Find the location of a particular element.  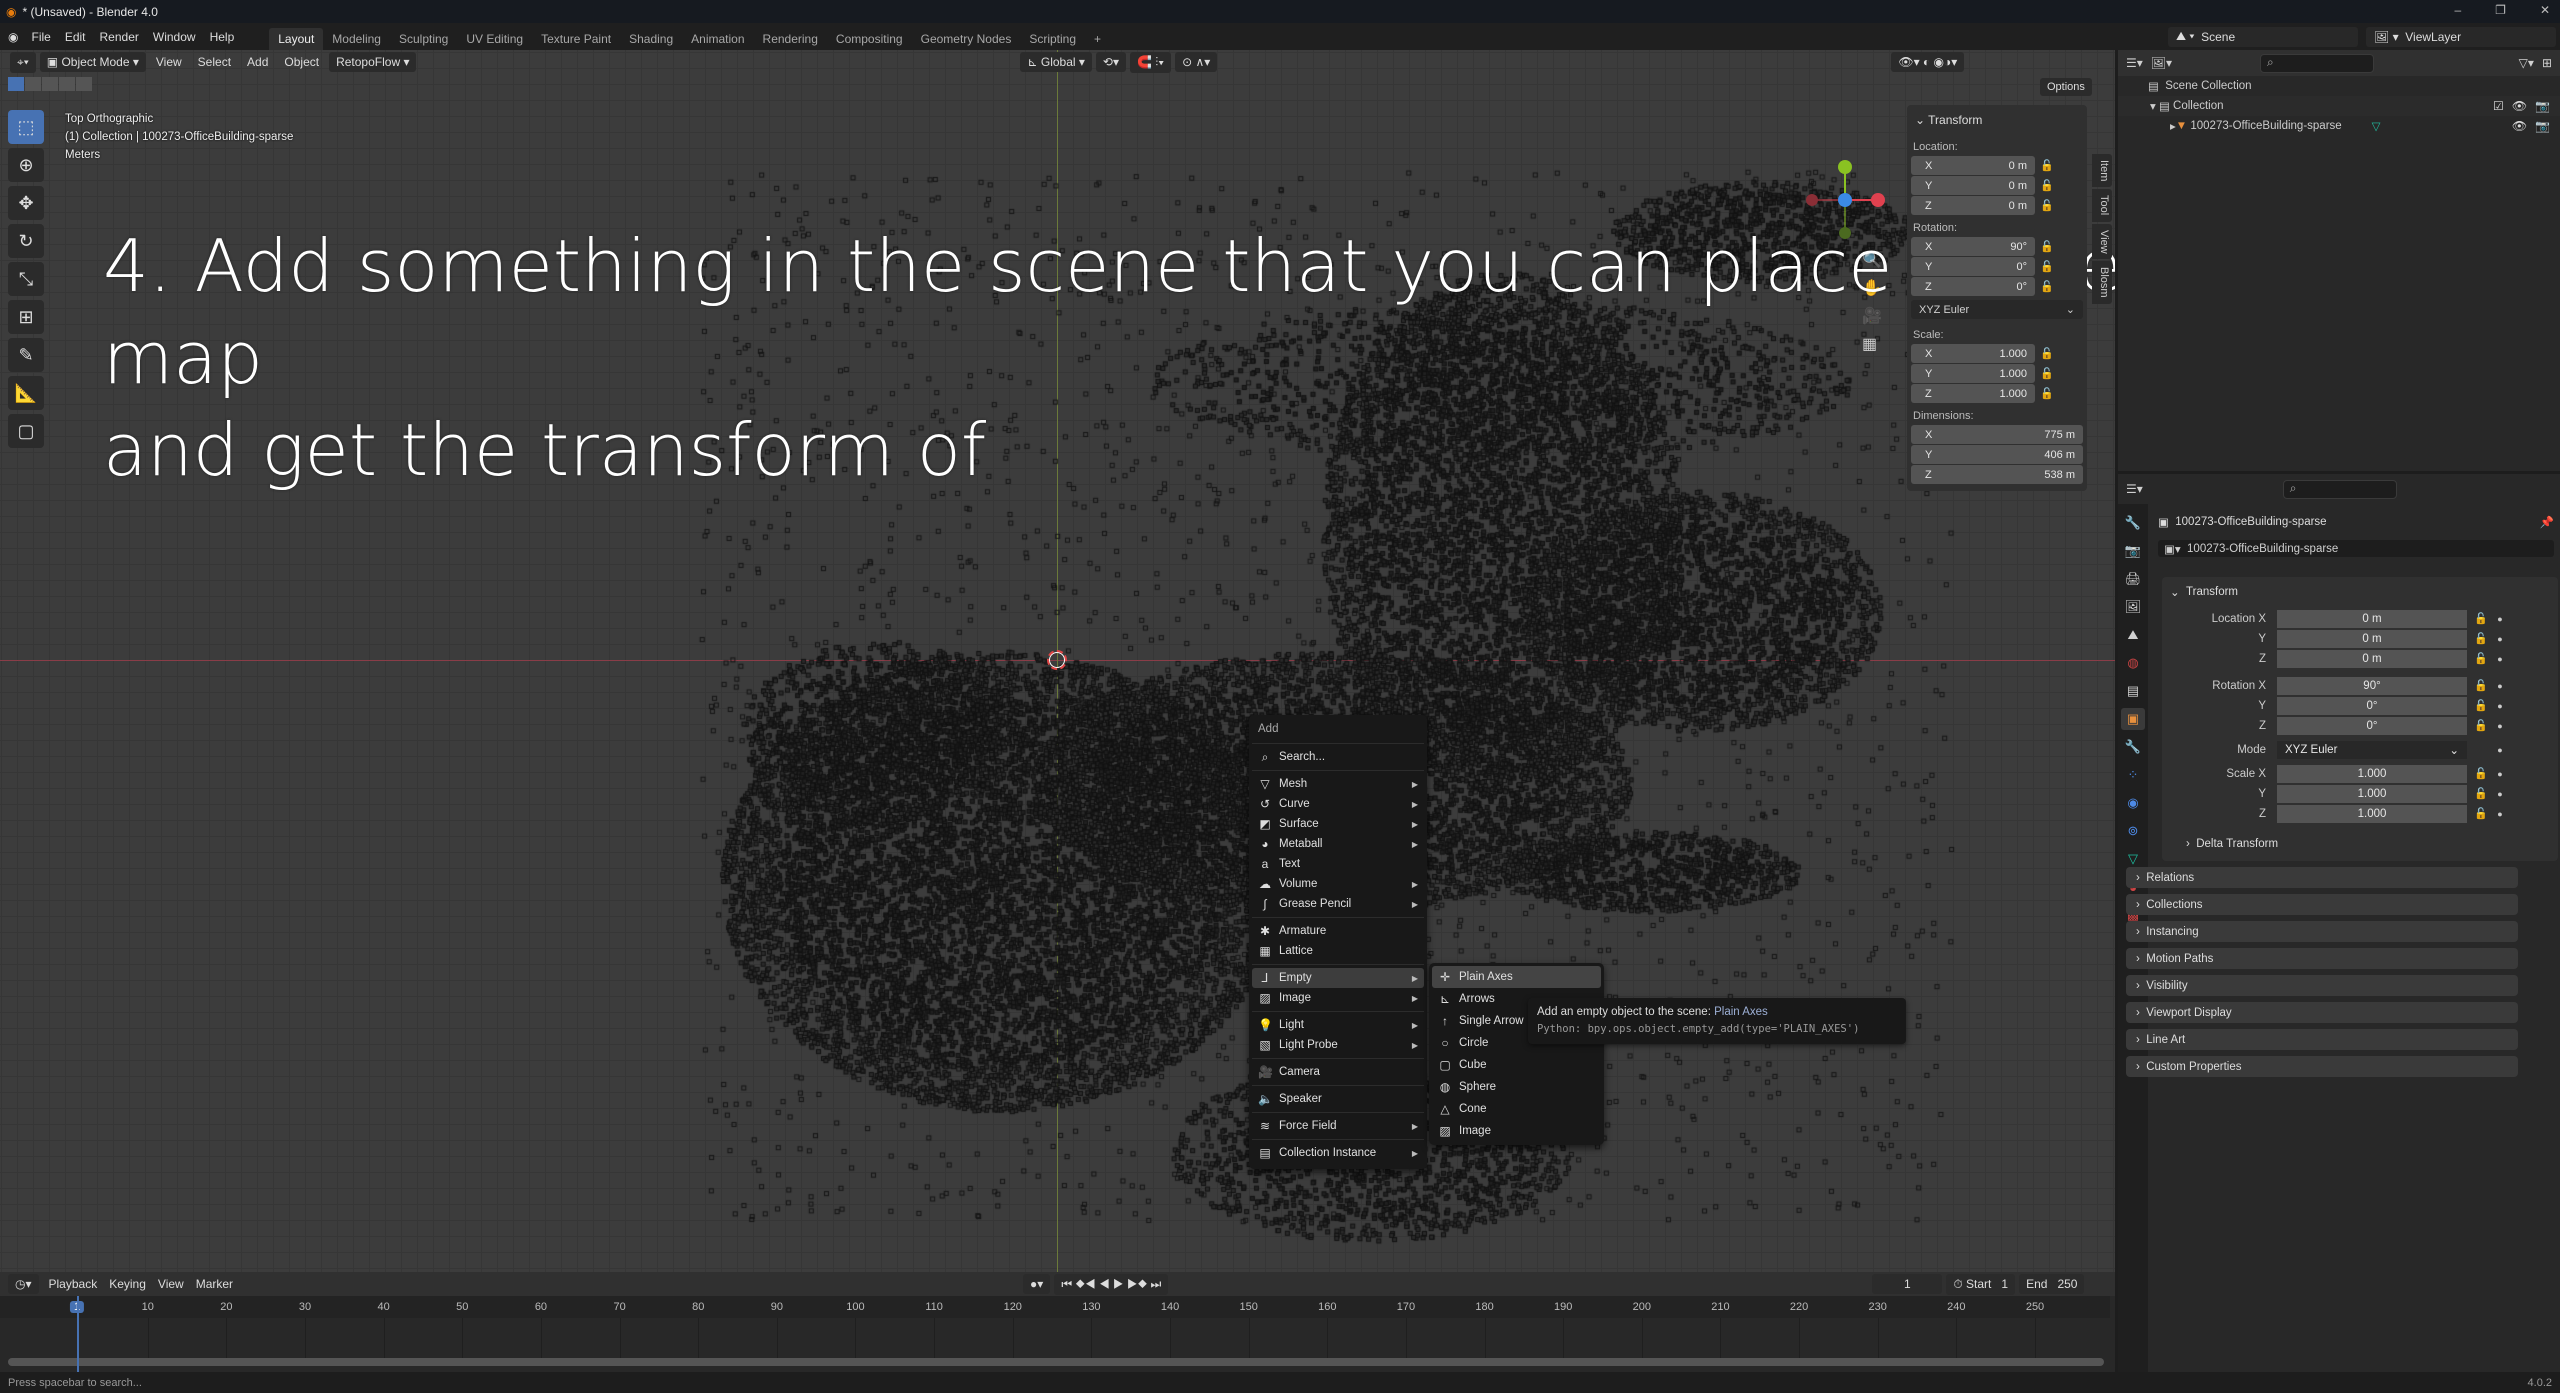

workspace-tab-shading: Shading is located at coordinates (651, 39).